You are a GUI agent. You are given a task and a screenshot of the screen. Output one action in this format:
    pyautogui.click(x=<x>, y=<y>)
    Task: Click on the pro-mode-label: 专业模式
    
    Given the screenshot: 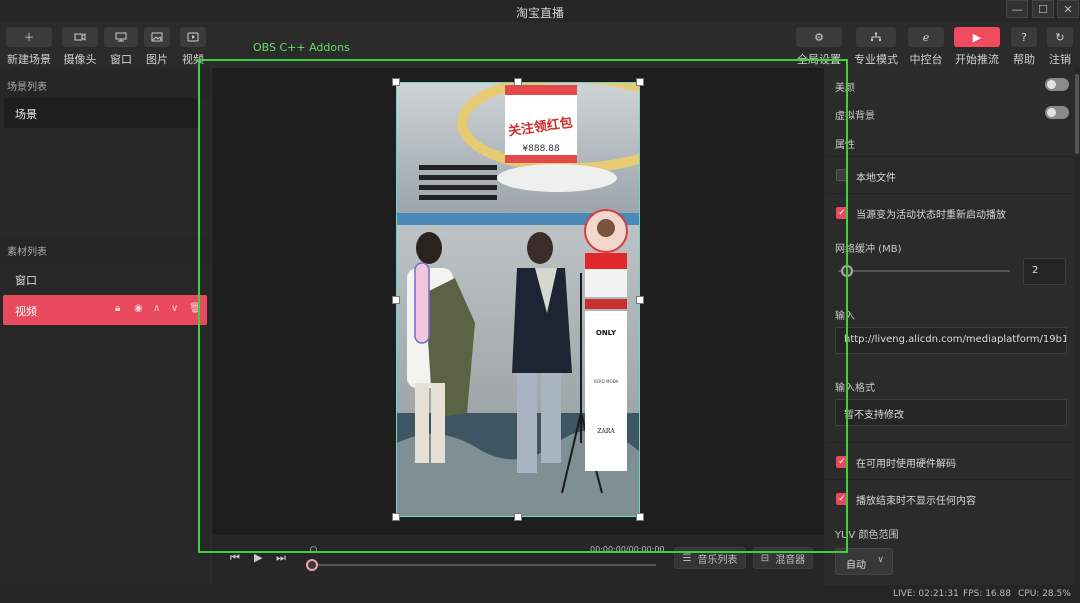 What is the action you would take?
    pyautogui.click(x=876, y=59)
    